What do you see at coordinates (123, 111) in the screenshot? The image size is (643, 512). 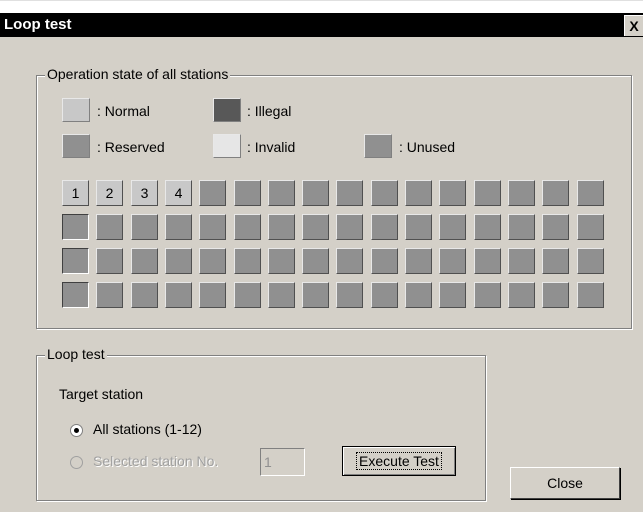 I see `normal-label: : Normal` at bounding box center [123, 111].